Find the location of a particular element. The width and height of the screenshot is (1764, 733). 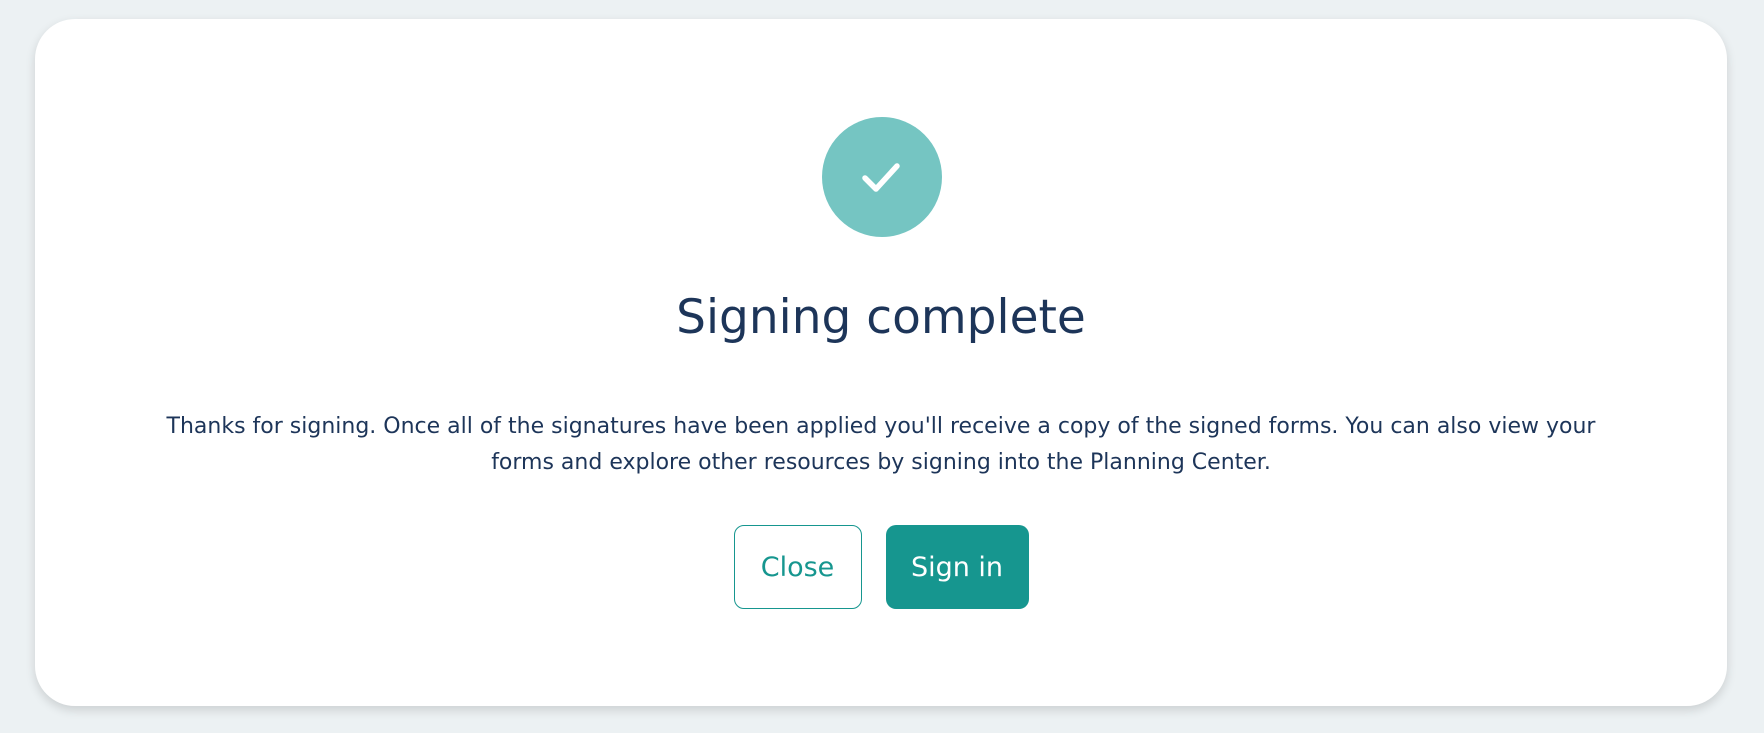

close-button: Close is located at coordinates (797, 567).